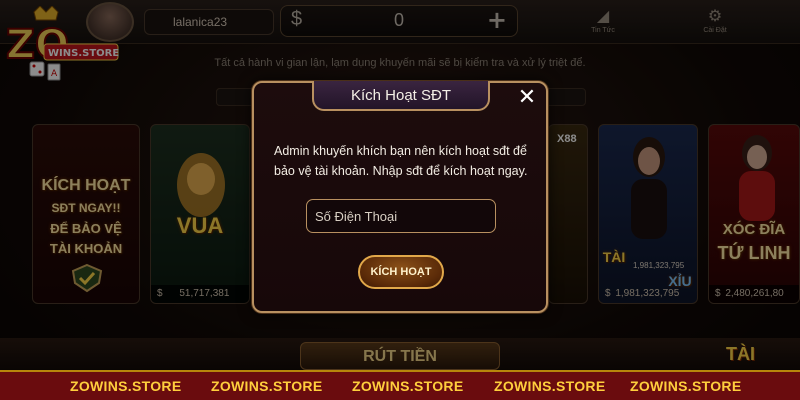  Describe the element at coordinates (401, 216) in the screenshot. I see `phone-number-input` at that location.